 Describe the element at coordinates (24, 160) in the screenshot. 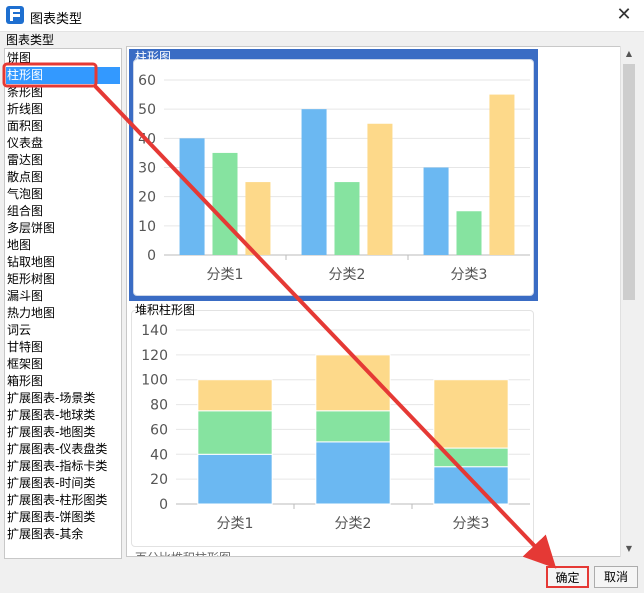

I see `chart-type-item: 雷达图` at that location.